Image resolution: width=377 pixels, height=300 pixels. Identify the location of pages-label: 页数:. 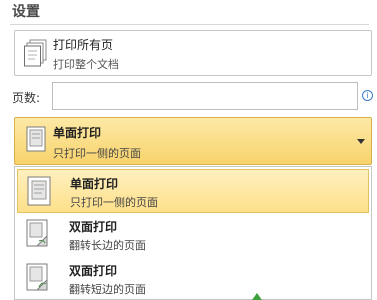
(26, 98).